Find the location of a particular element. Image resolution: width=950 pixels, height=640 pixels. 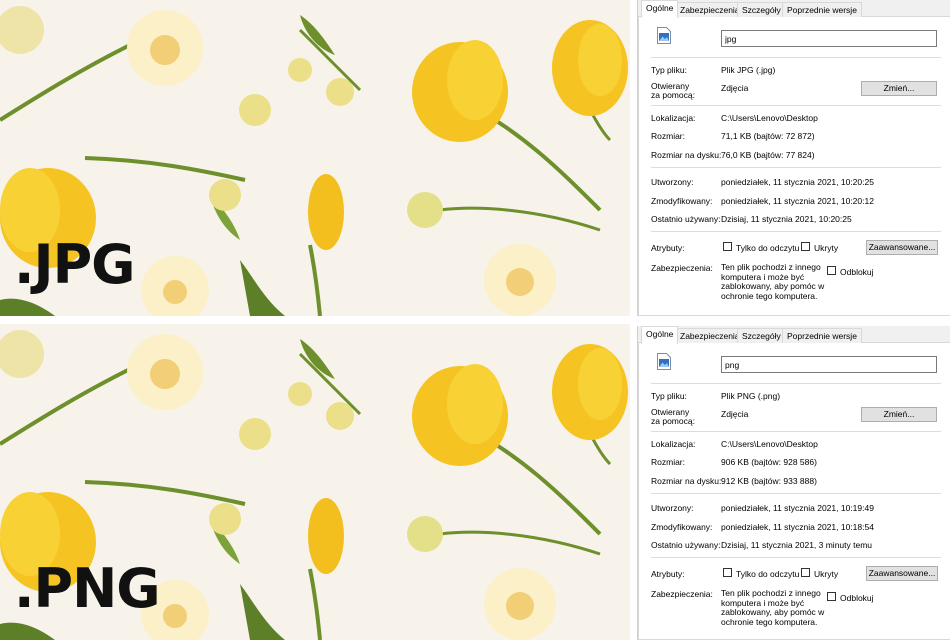

size-value: 906 KB (bajtów: 928 586) is located at coordinates (769, 462).